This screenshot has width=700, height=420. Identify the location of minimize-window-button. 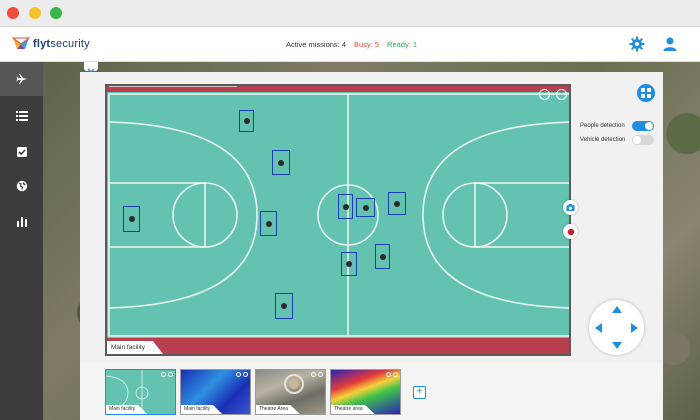
(35, 13).